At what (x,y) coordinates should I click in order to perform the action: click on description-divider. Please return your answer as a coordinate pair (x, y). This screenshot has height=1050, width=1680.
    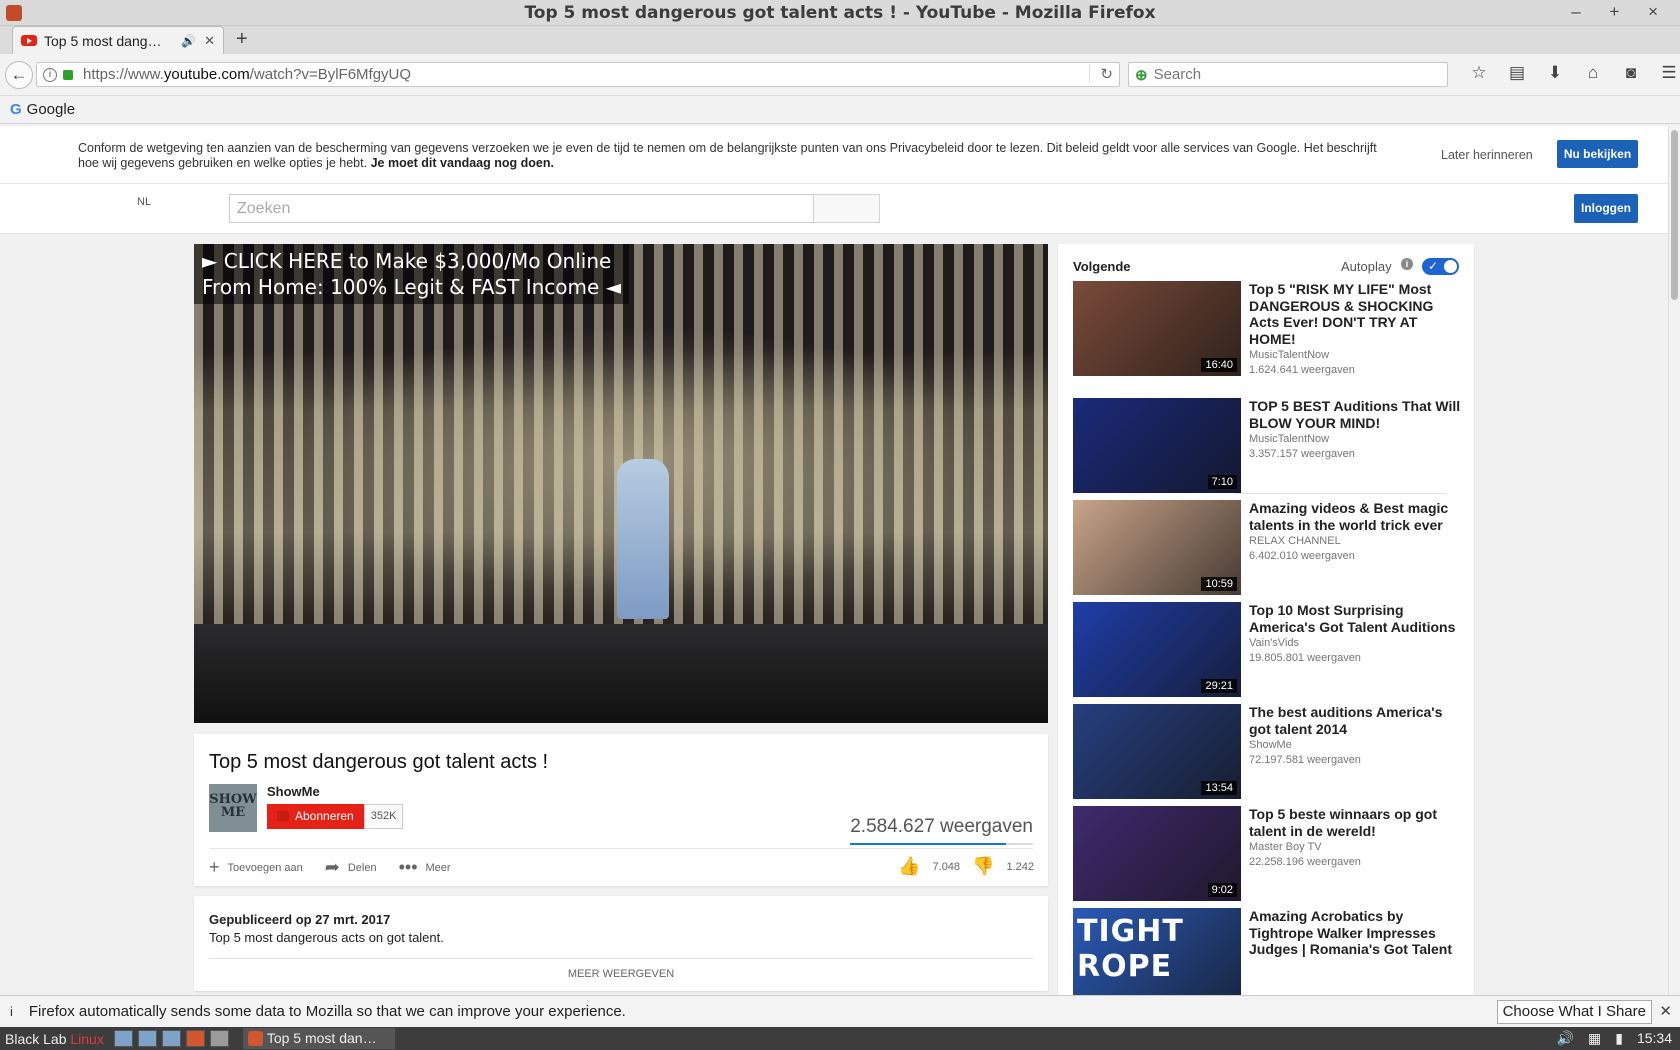
    Looking at the image, I should click on (621, 958).